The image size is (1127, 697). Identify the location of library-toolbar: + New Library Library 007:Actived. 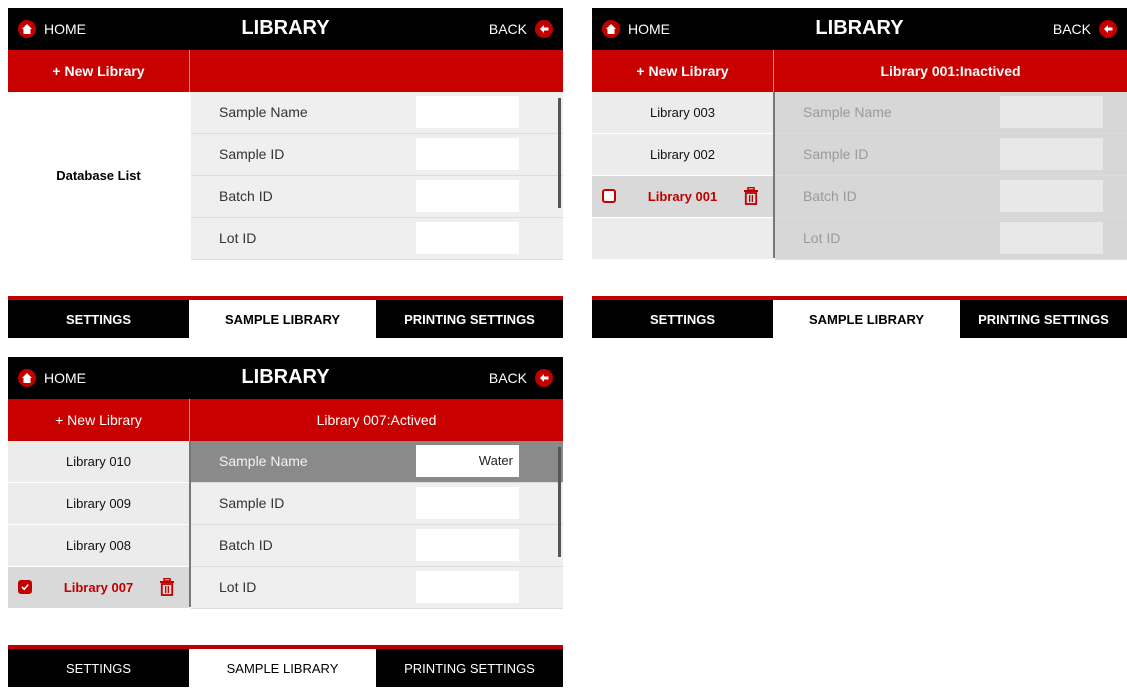
(285, 420).